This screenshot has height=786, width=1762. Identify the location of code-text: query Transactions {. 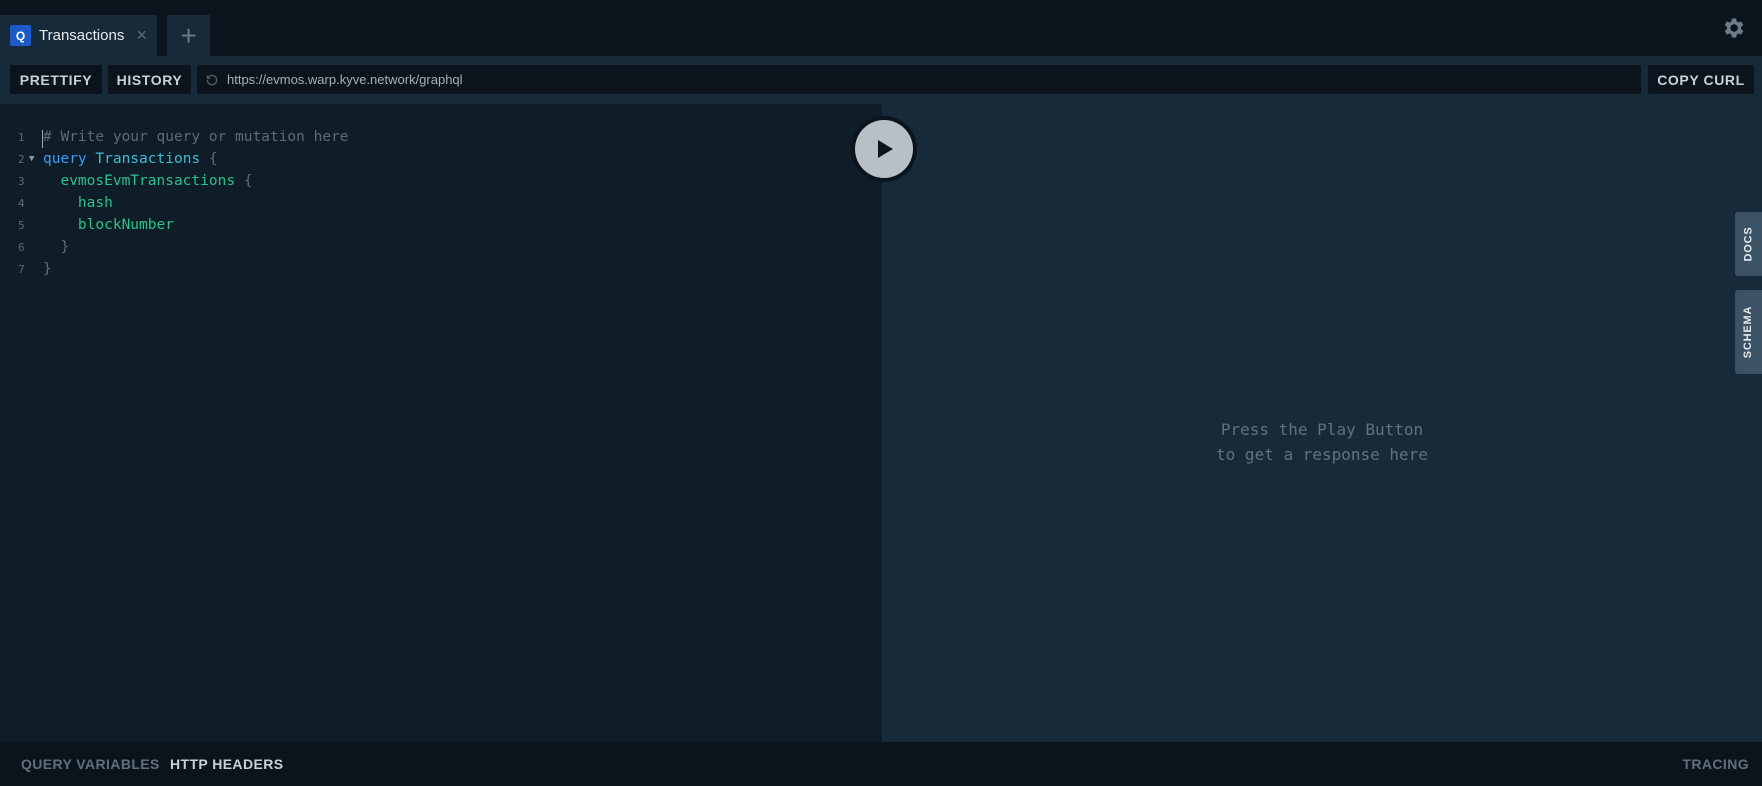
(130, 159).